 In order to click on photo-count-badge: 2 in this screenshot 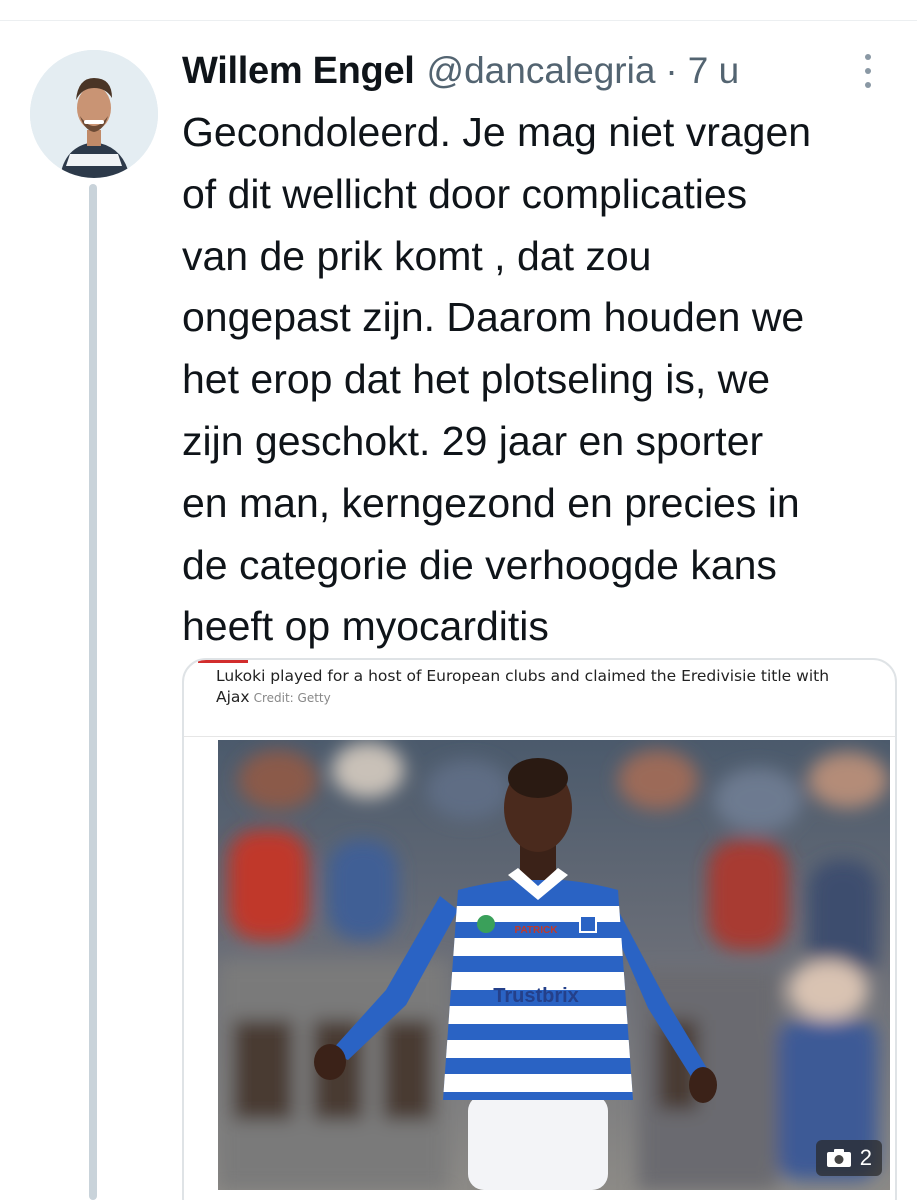, I will do `click(848, 1158)`.